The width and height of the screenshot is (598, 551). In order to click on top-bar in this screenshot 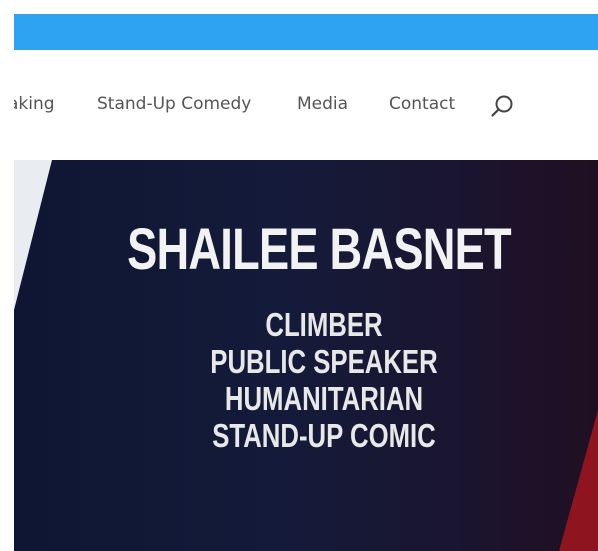, I will do `click(306, 32)`.